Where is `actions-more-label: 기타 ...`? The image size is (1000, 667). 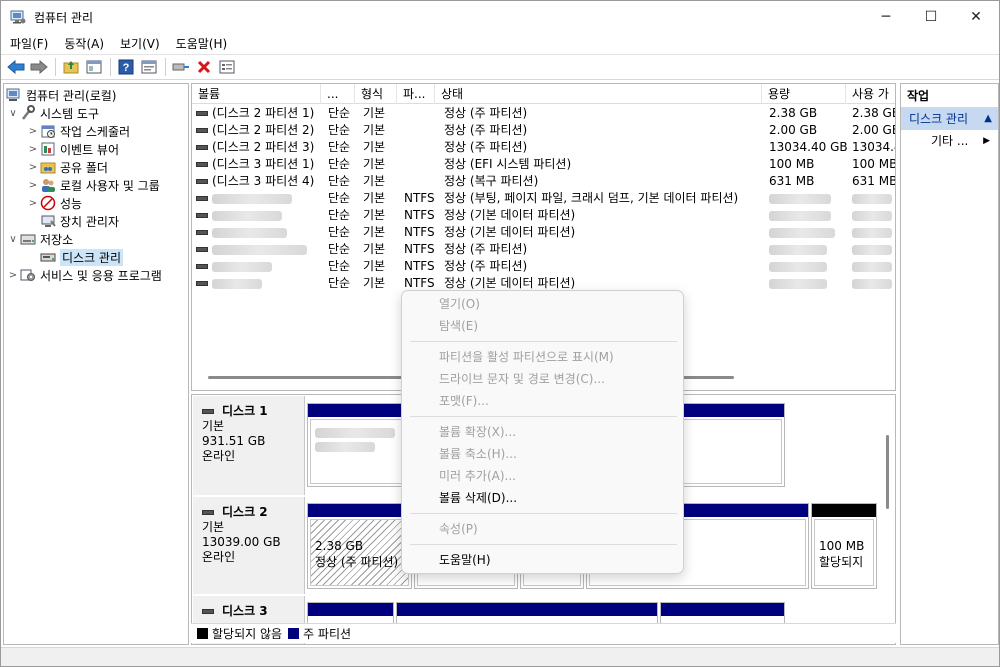
actions-more-label: 기타 ... is located at coordinates (950, 141).